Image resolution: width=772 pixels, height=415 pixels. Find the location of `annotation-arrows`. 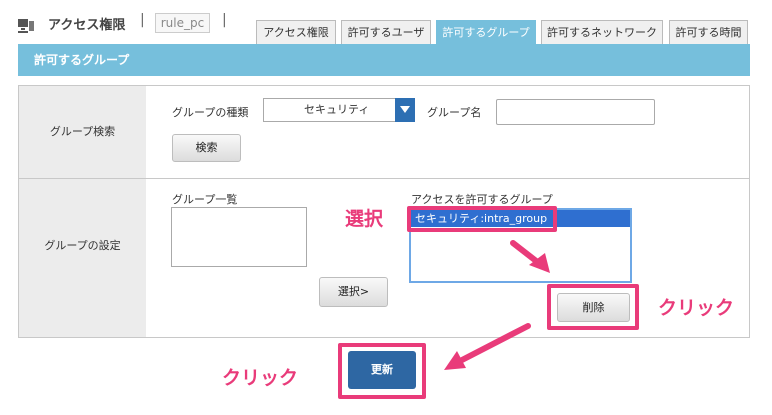

annotation-arrows is located at coordinates (497, 305).